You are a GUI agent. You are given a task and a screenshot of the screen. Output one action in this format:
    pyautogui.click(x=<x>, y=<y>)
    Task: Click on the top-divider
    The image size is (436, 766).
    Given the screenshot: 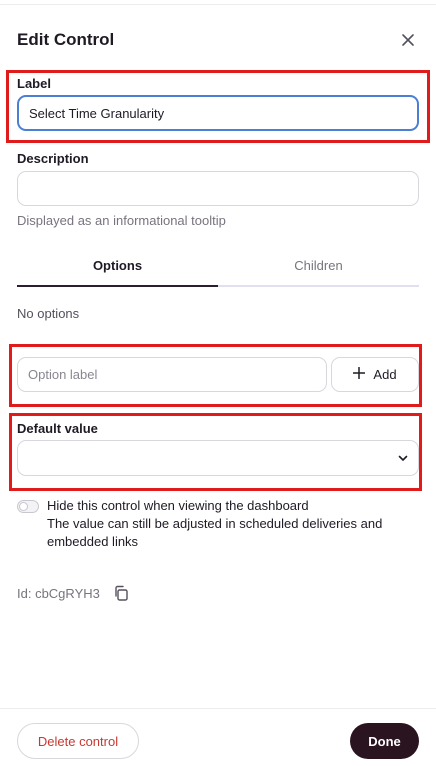 What is the action you would take?
    pyautogui.click(x=218, y=4)
    